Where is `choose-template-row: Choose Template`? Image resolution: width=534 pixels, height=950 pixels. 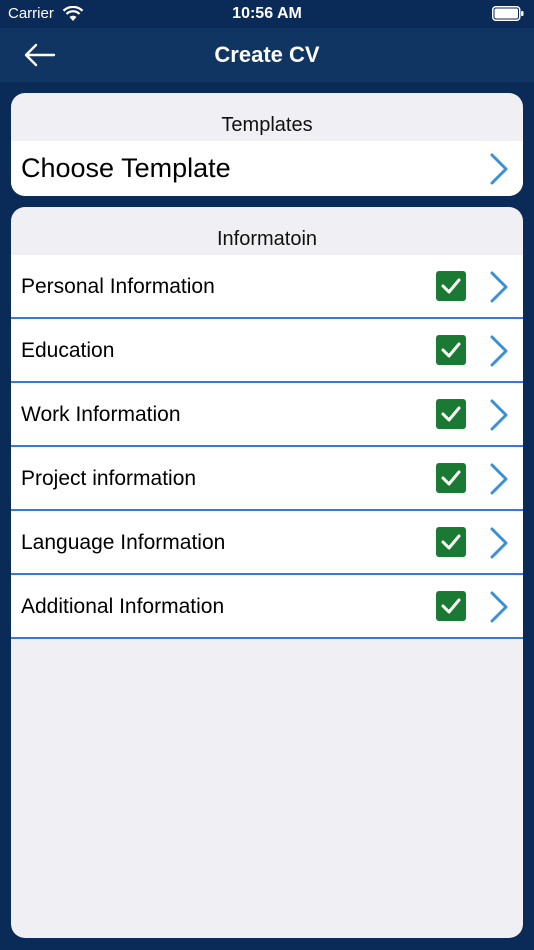 choose-template-row: Choose Template is located at coordinates (267, 168).